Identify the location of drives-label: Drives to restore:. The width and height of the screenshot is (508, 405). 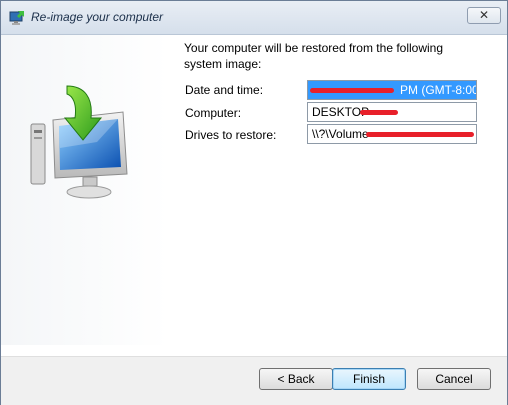
(231, 135).